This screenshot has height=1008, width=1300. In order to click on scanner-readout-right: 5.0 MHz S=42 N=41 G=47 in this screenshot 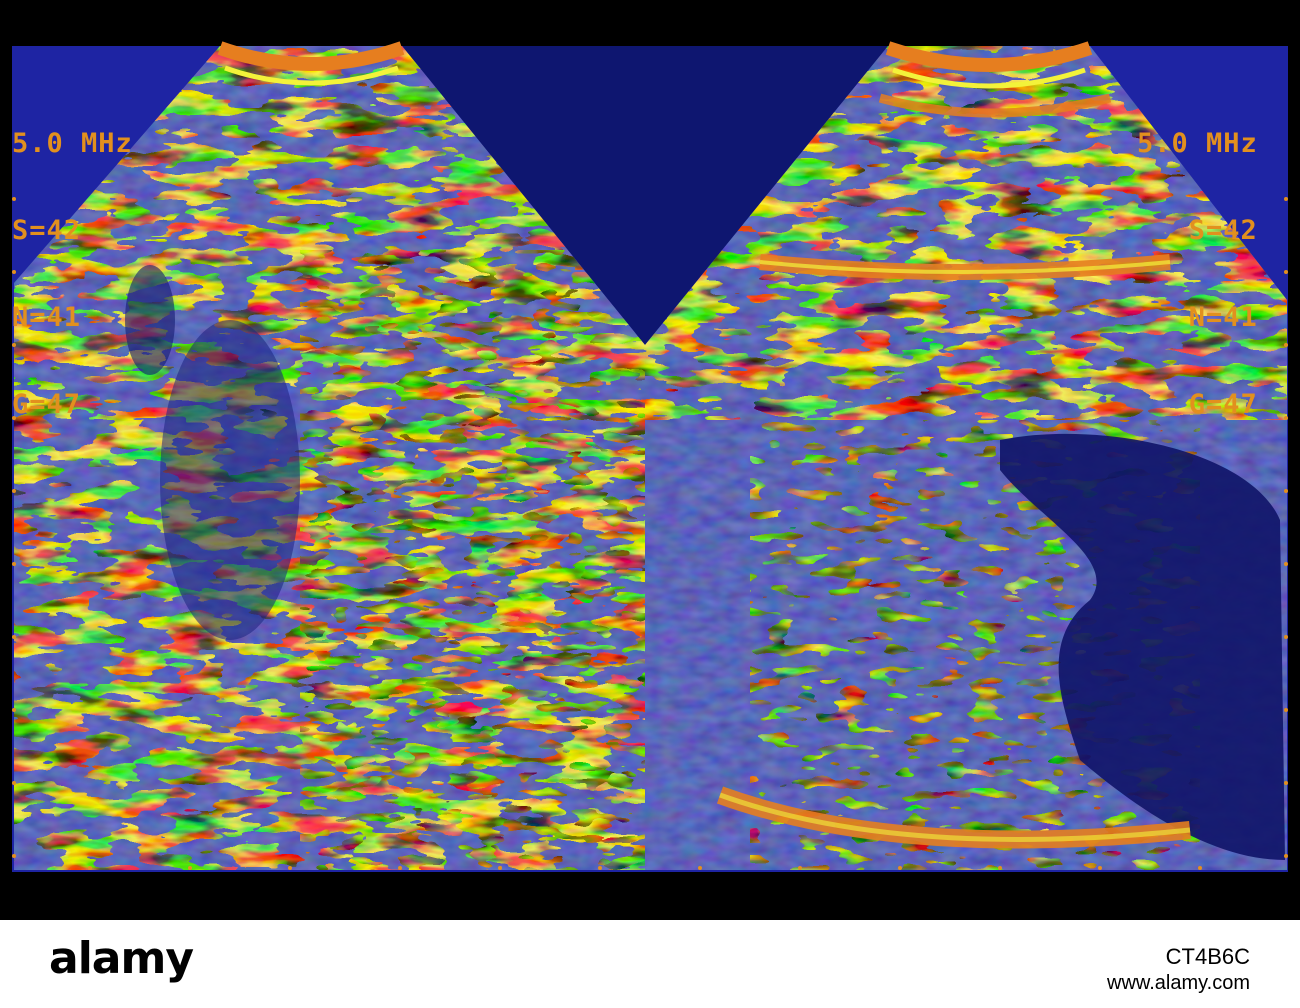, I will do `click(1197, 259)`.